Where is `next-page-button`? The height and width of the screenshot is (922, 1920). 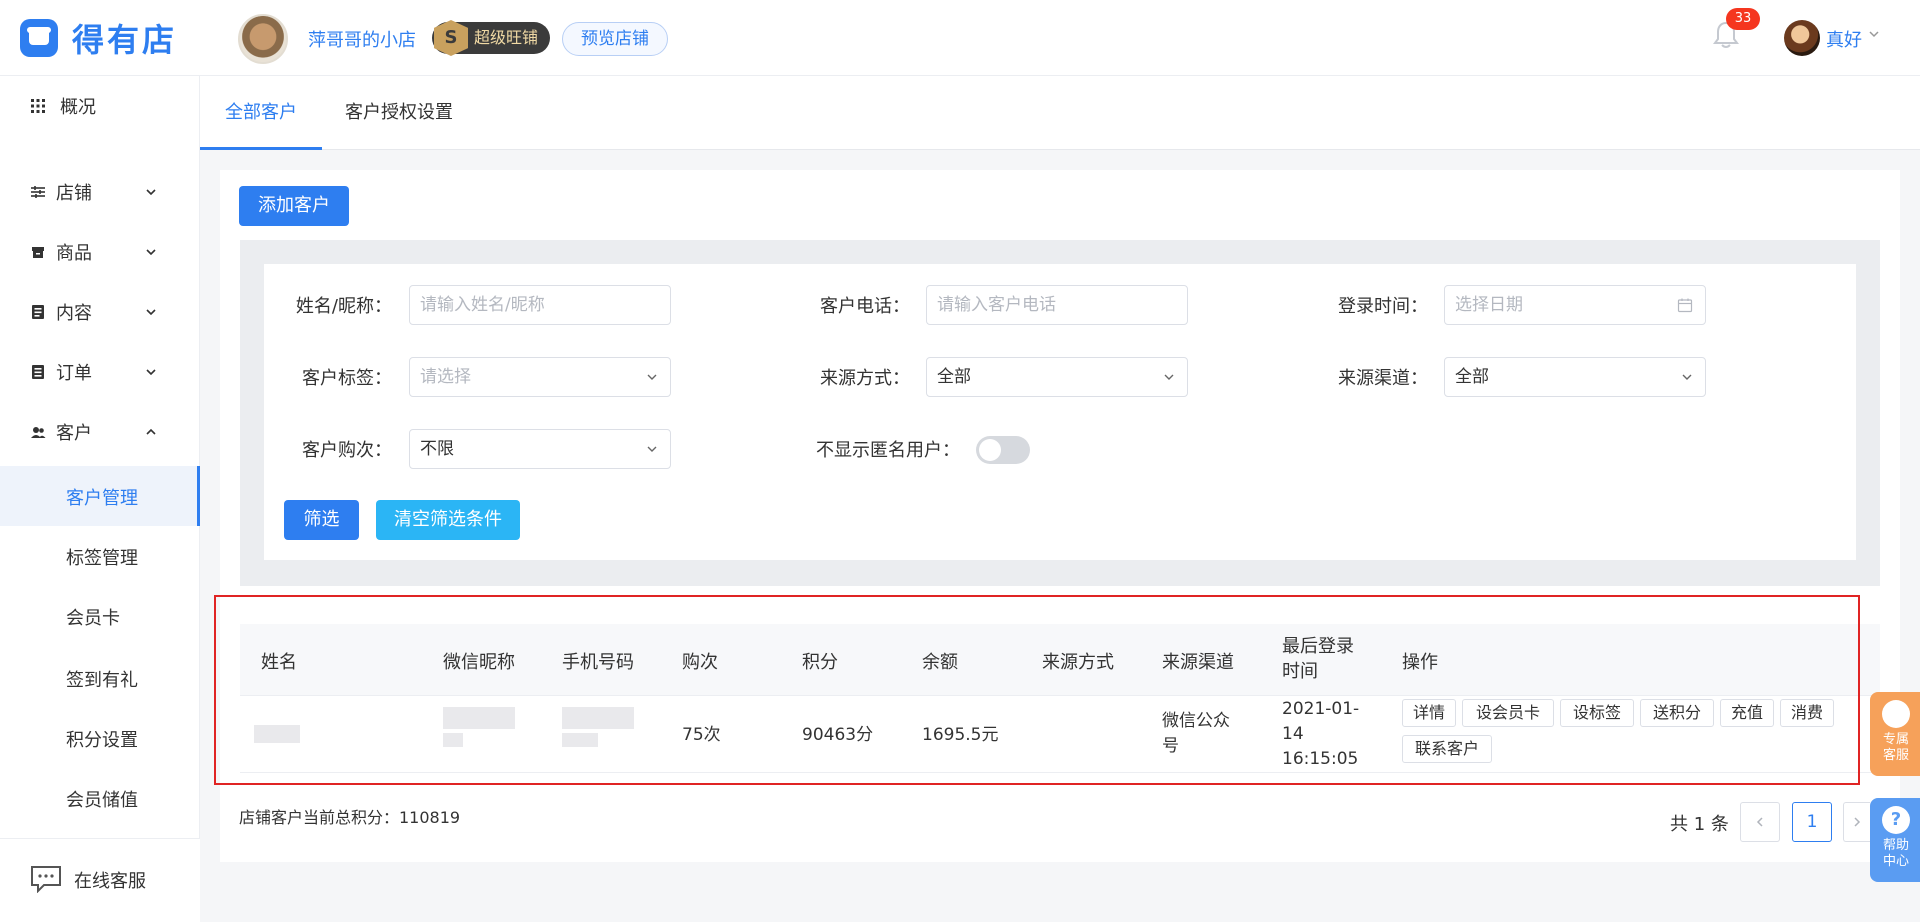
next-page-button is located at coordinates (1856, 822).